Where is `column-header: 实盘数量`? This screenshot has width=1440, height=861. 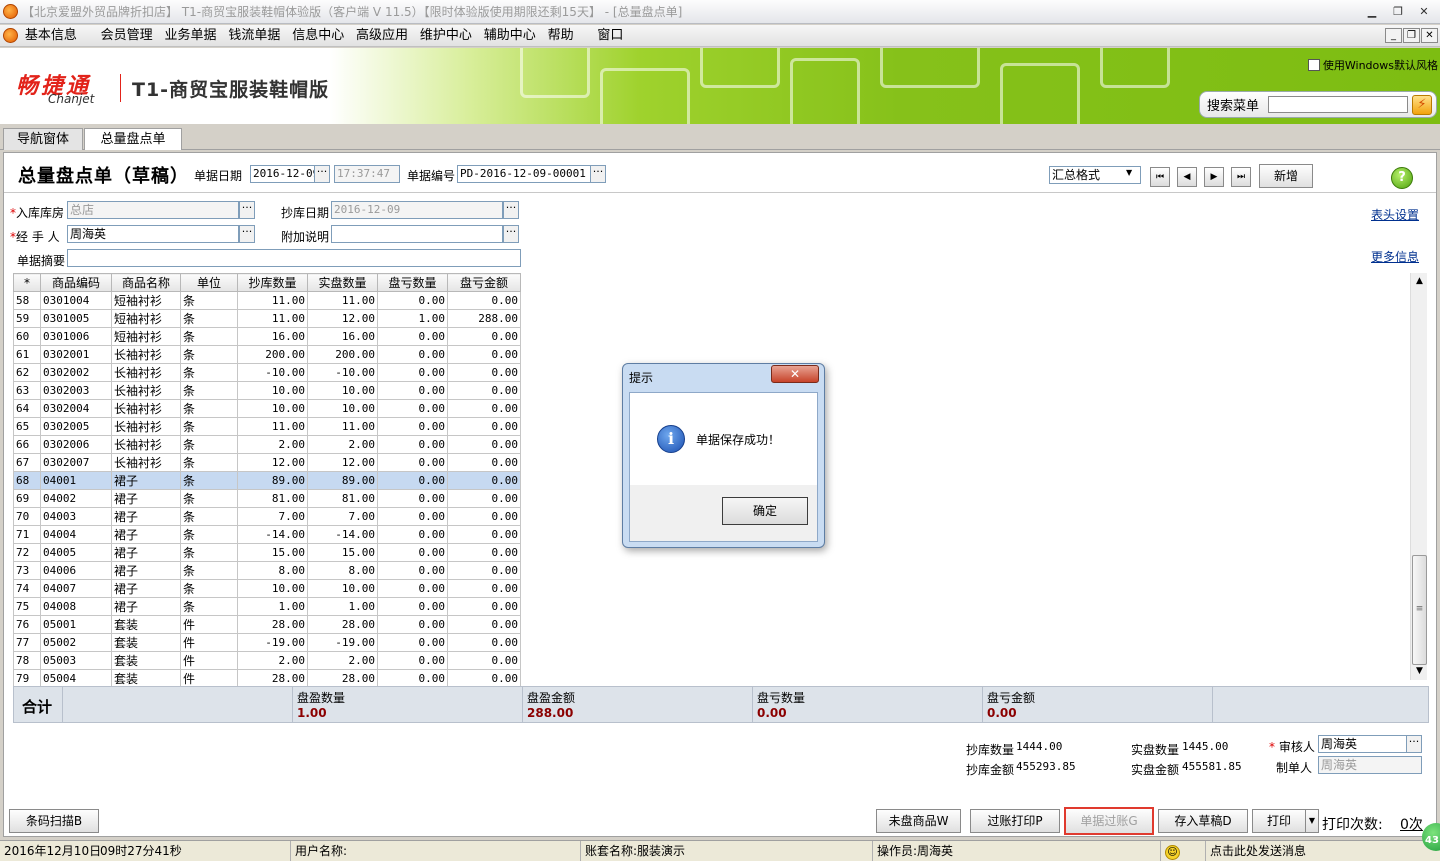
column-header: 实盘数量 is located at coordinates (342, 282).